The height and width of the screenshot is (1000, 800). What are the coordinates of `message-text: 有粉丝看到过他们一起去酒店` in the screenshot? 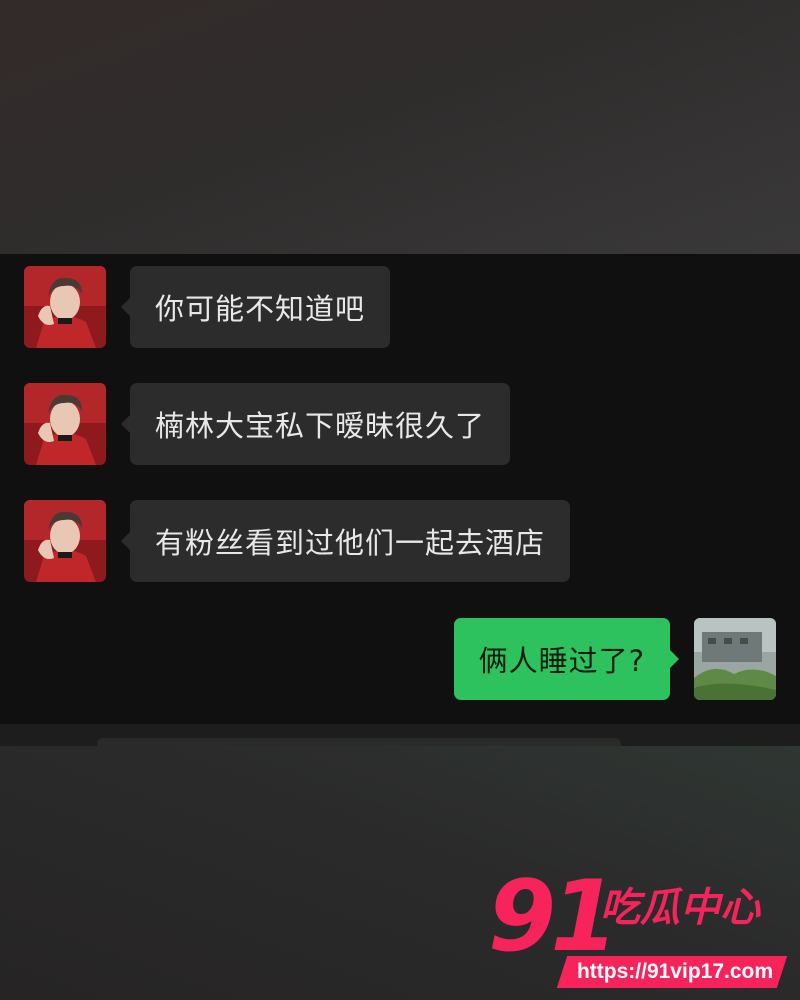 It's located at (350, 543).